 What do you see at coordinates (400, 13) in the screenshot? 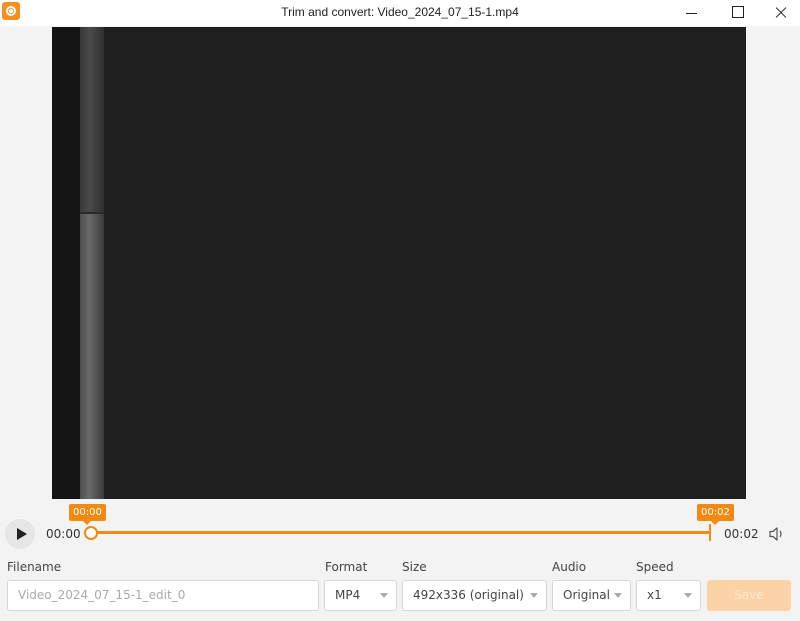
I see `title-bar: Trim and convert: Video_2024_07_15-1.mp4` at bounding box center [400, 13].